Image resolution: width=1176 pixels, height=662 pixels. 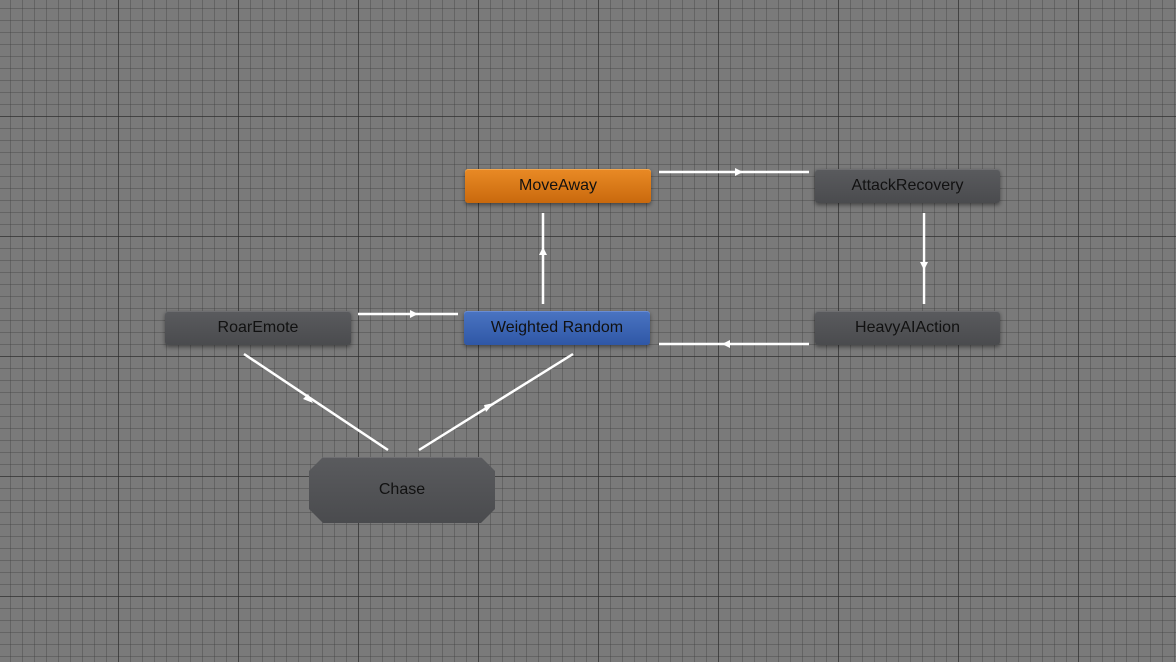 I want to click on state-label: Weighted Random, so click(x=557, y=327).